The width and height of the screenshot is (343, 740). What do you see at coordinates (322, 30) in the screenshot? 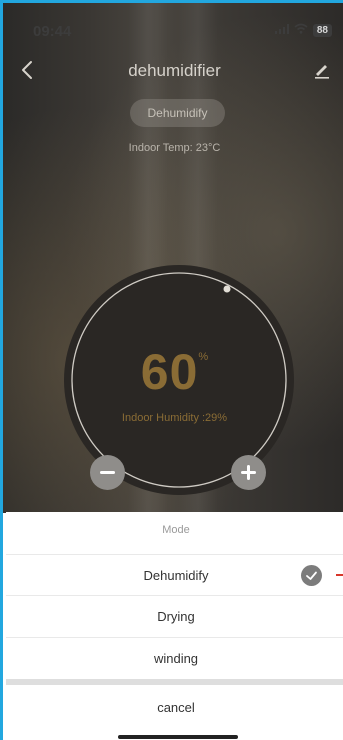
I see `battery-icon: 88` at bounding box center [322, 30].